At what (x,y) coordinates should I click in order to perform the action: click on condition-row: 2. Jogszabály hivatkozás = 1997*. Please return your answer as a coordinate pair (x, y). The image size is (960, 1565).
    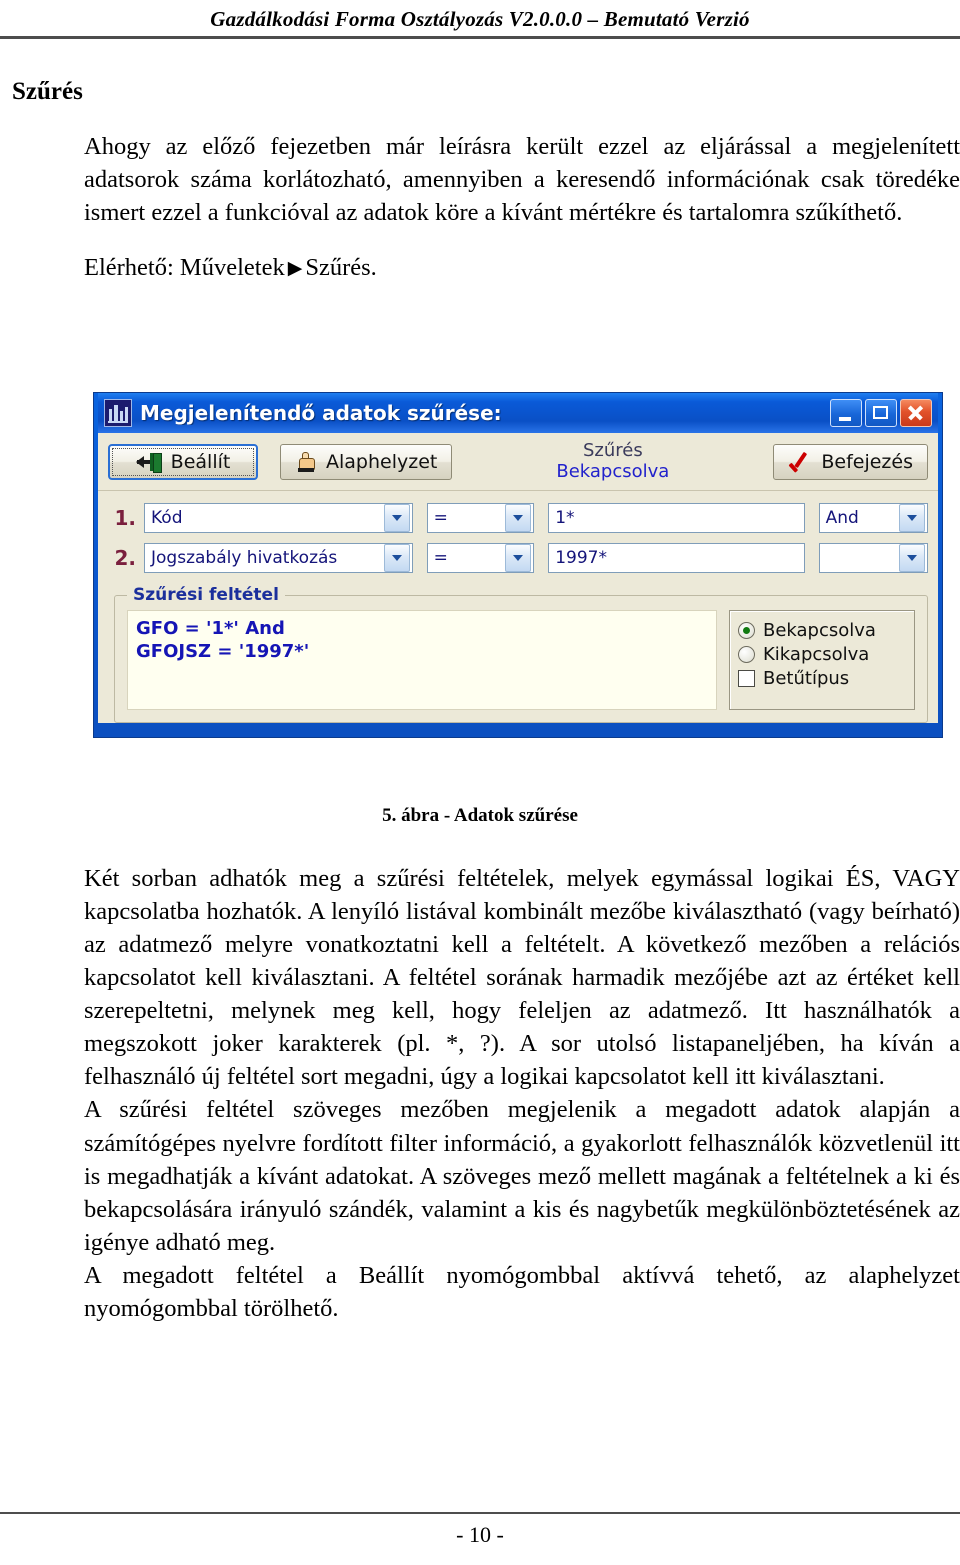
    Looking at the image, I should click on (518, 558).